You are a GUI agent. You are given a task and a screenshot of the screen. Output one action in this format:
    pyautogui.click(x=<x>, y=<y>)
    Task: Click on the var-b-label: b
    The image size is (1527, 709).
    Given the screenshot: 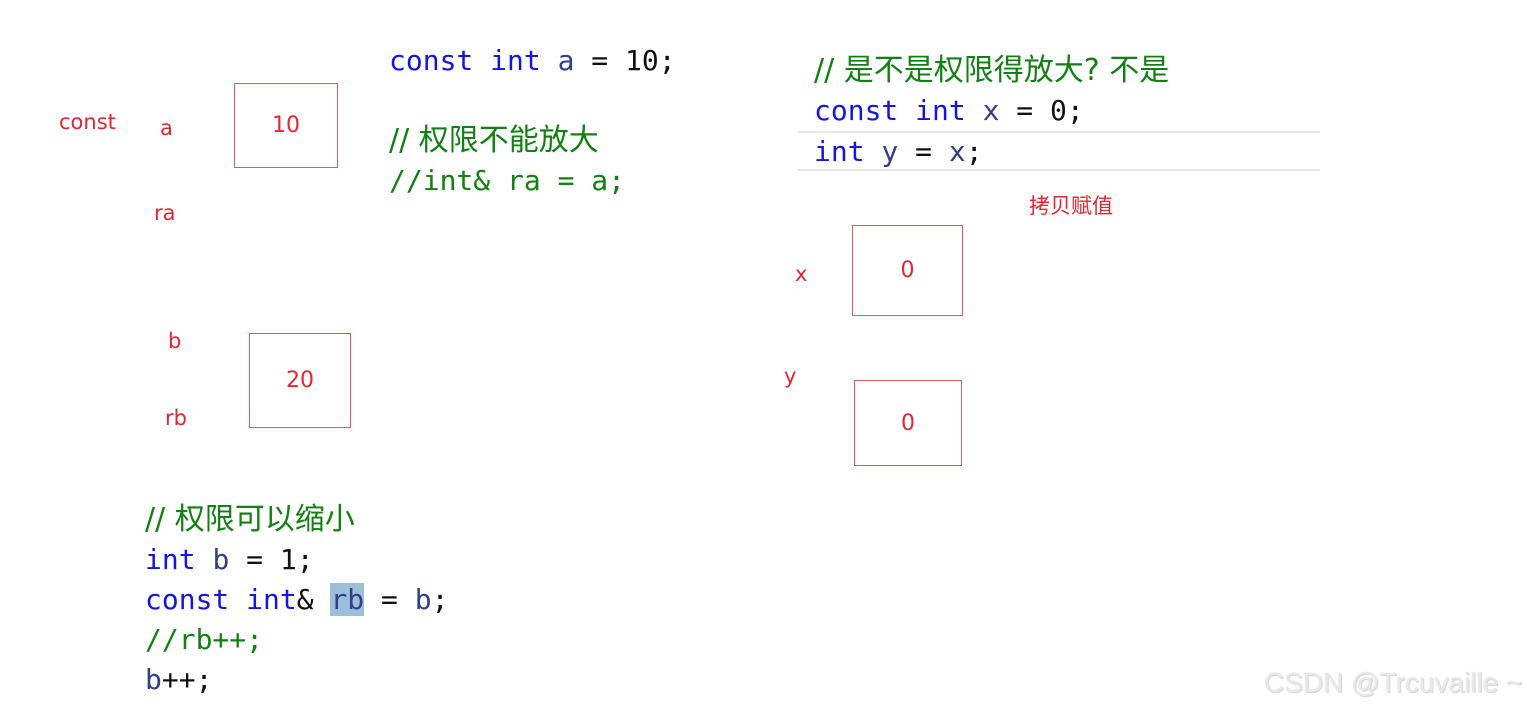 What is the action you would take?
    pyautogui.click(x=175, y=341)
    